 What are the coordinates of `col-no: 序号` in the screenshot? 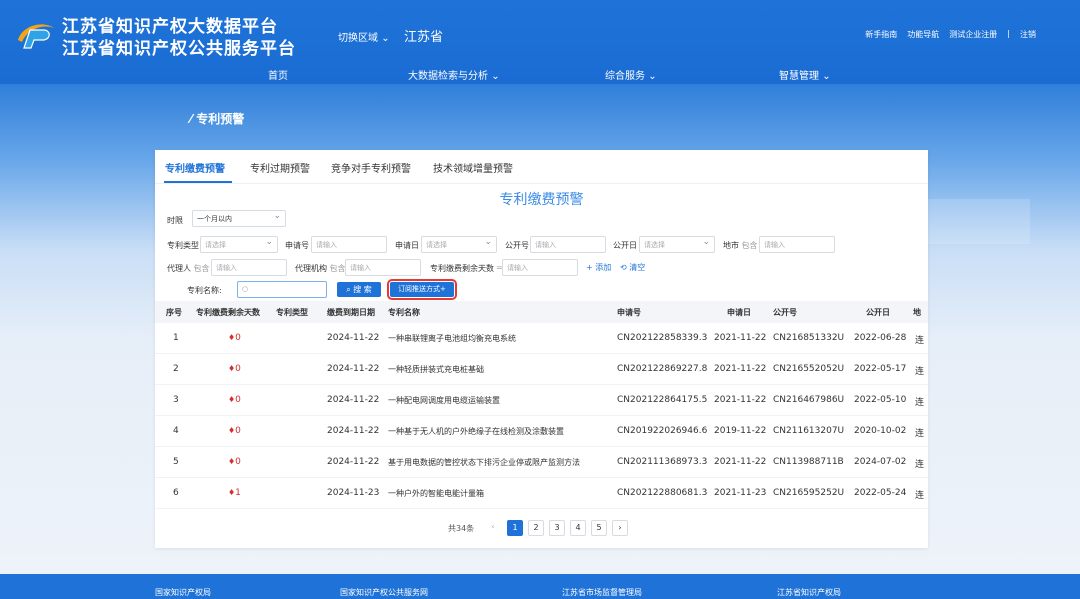 It's located at (174, 312).